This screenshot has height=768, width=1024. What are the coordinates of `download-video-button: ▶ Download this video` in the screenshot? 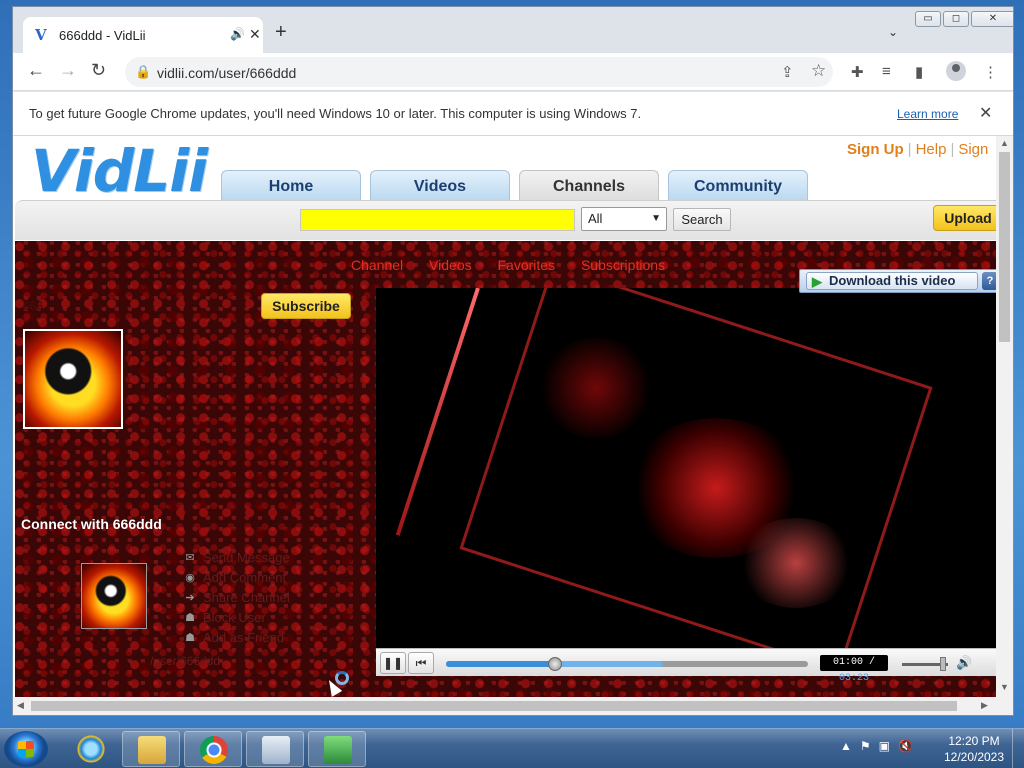 It's located at (892, 281).